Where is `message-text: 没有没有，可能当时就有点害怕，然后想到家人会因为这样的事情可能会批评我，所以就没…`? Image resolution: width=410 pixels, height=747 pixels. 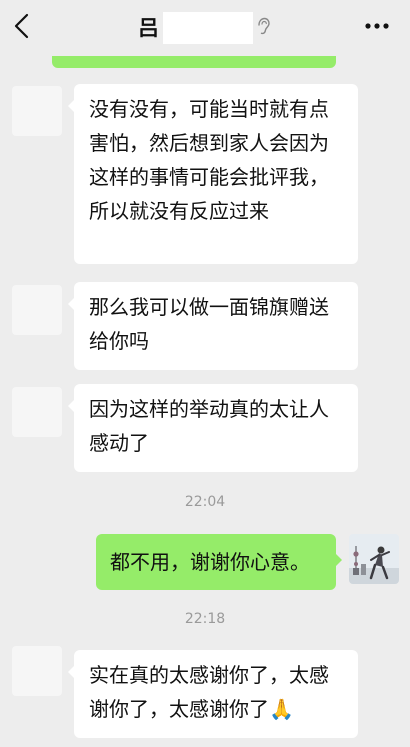
message-text: 没有没有，可能当时就有点害怕，然后想到家人会因为这样的事情可能会批评我，所以就没… is located at coordinates (209, 160).